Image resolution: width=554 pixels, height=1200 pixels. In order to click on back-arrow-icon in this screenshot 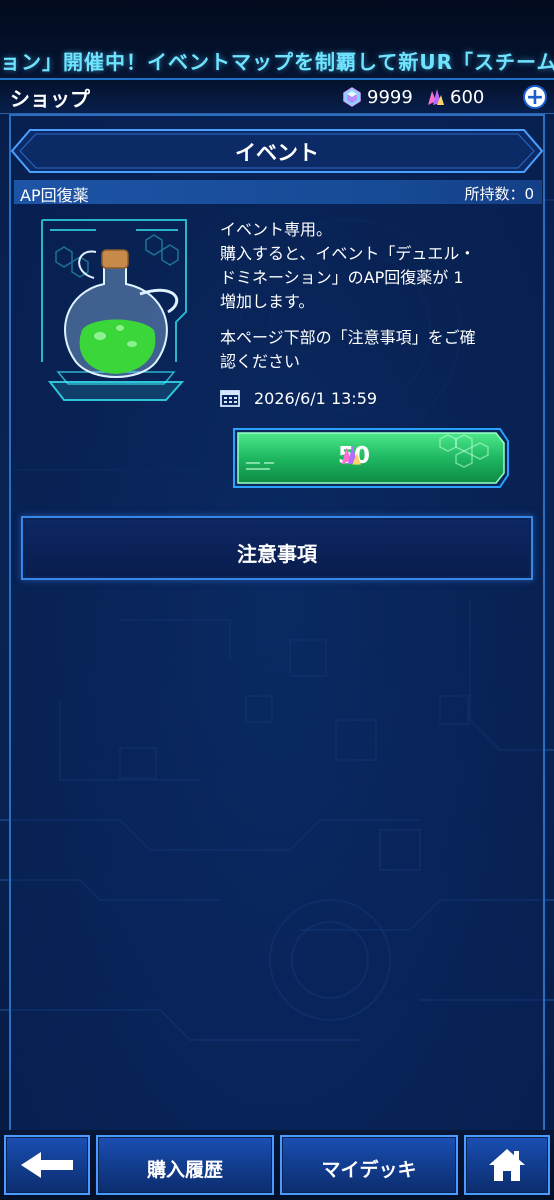, I will do `click(47, 1165)`.